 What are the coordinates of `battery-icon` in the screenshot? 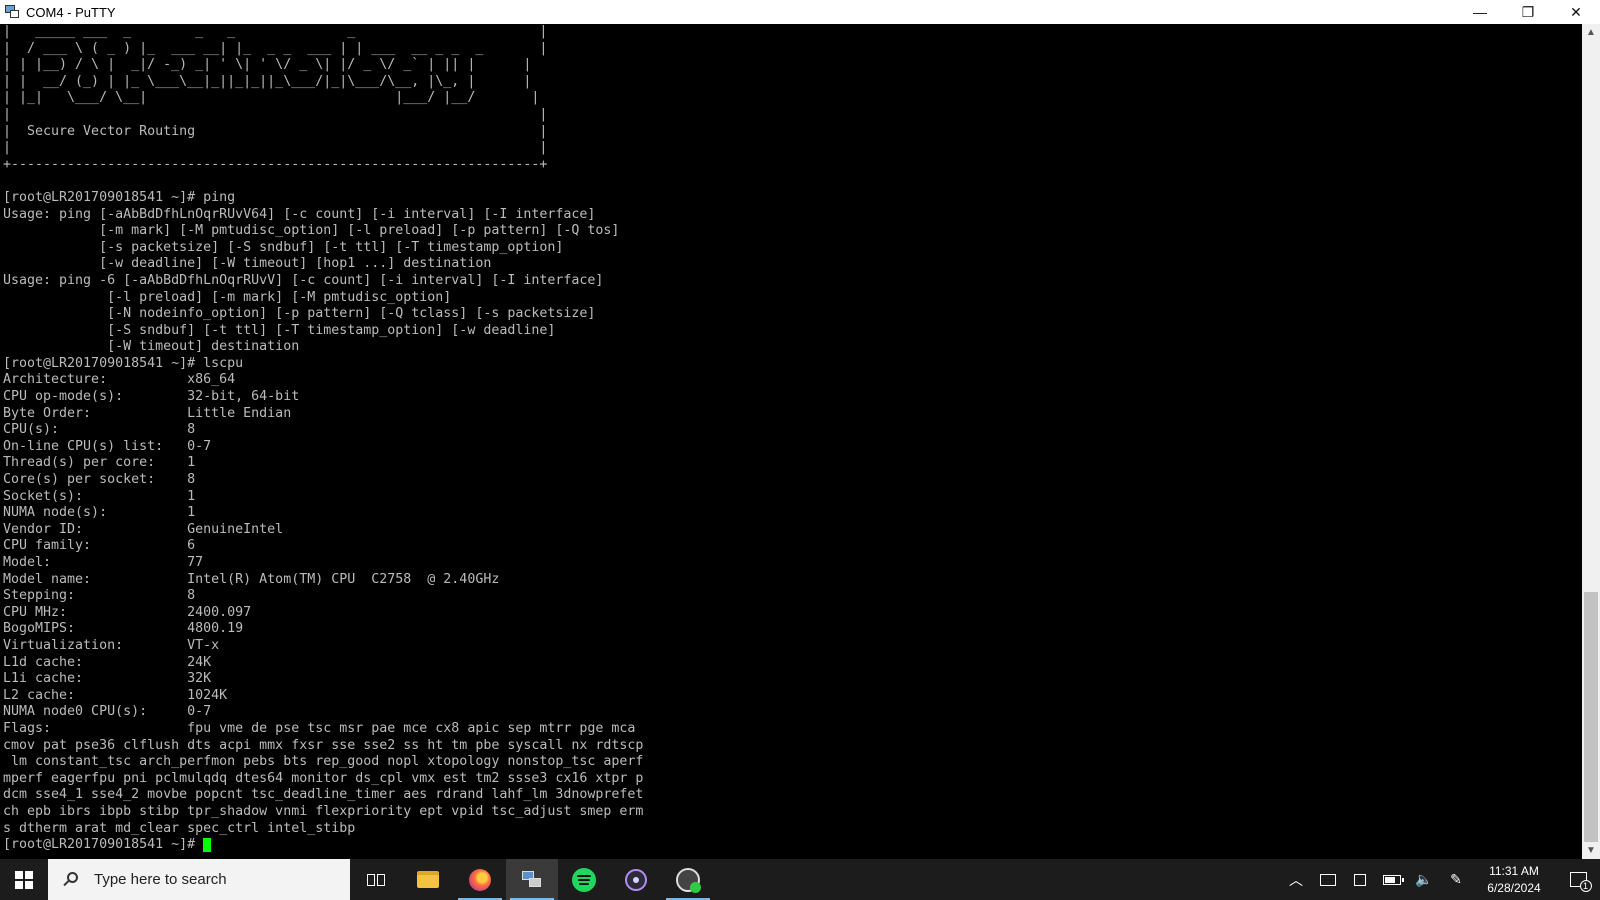 It's located at (1392, 879).